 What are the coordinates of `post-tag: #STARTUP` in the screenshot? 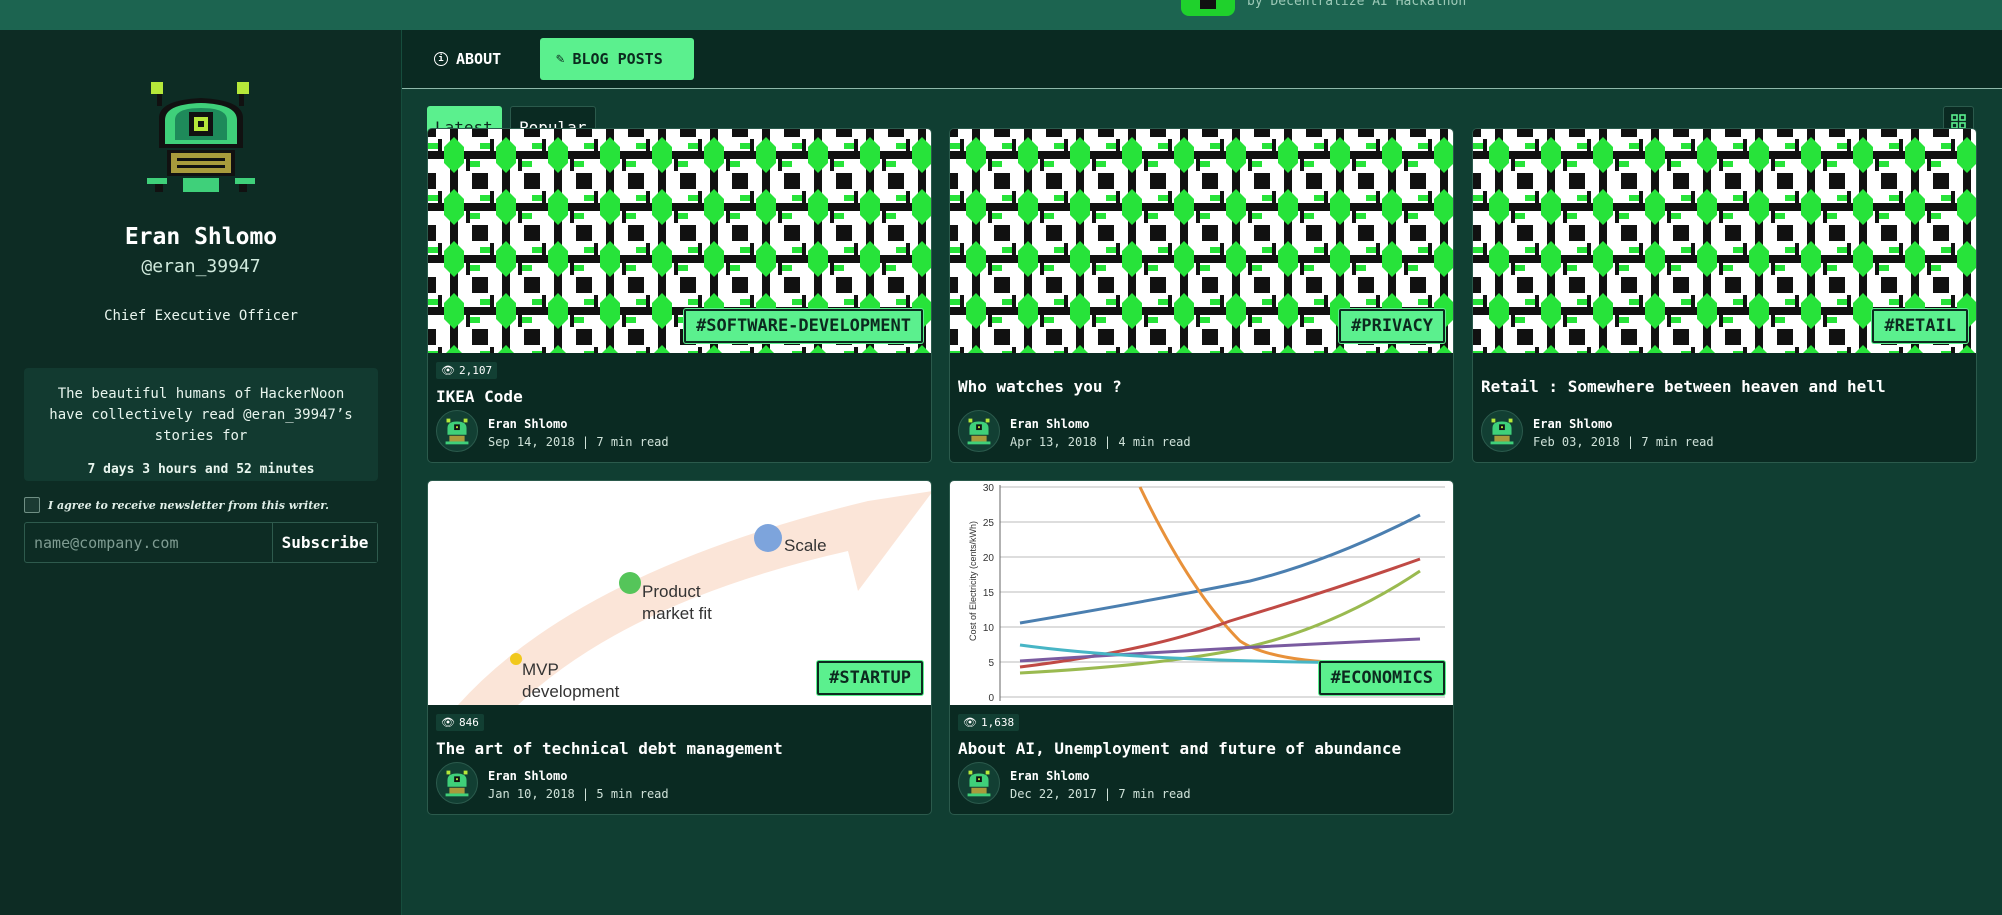 It's located at (870, 678).